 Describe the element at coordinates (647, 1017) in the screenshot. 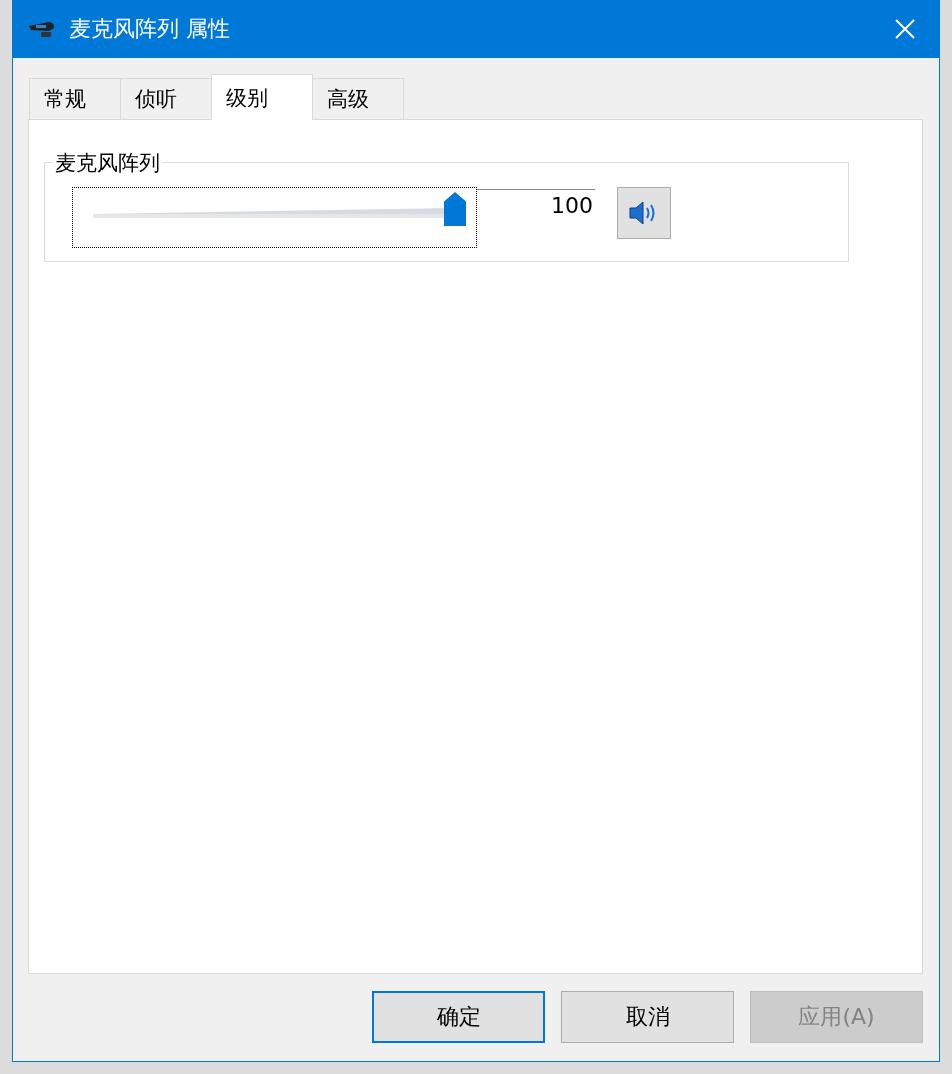

I see `dialog-button: 取消` at that location.